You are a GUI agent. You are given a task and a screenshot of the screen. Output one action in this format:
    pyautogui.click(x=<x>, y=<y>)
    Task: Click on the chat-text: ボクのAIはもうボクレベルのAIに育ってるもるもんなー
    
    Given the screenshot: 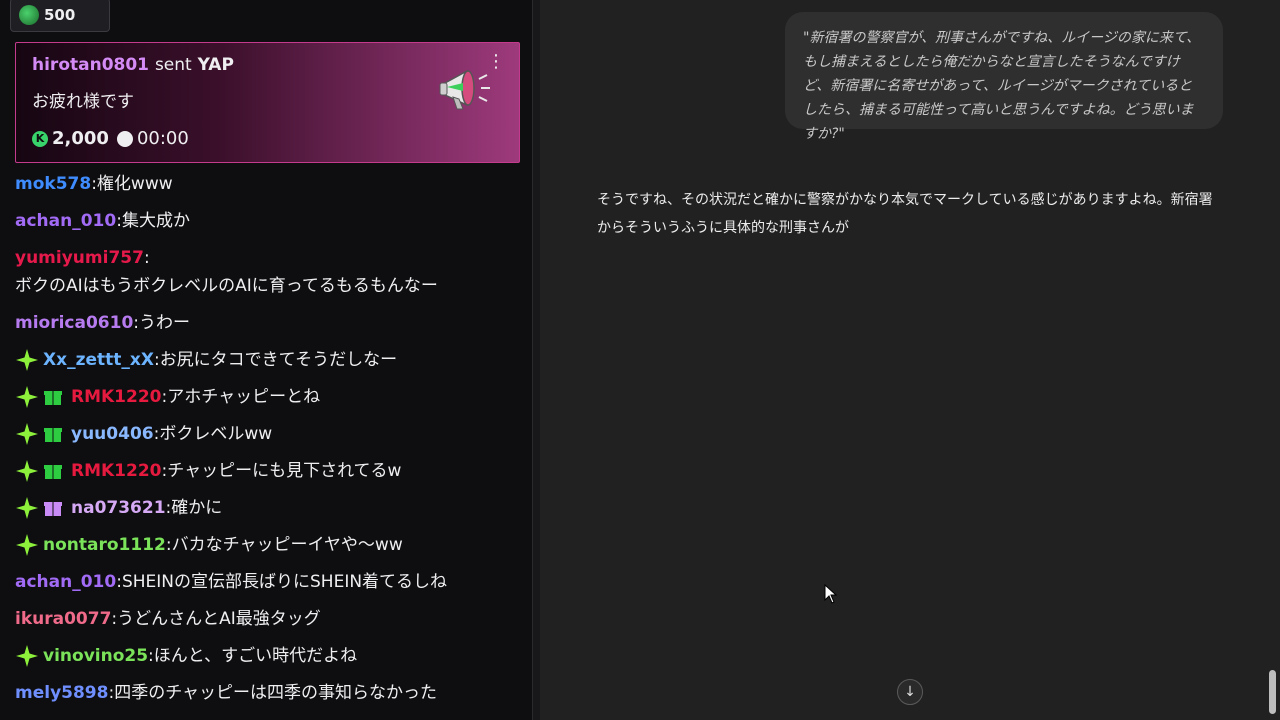 What is the action you would take?
    pyautogui.click(x=226, y=286)
    